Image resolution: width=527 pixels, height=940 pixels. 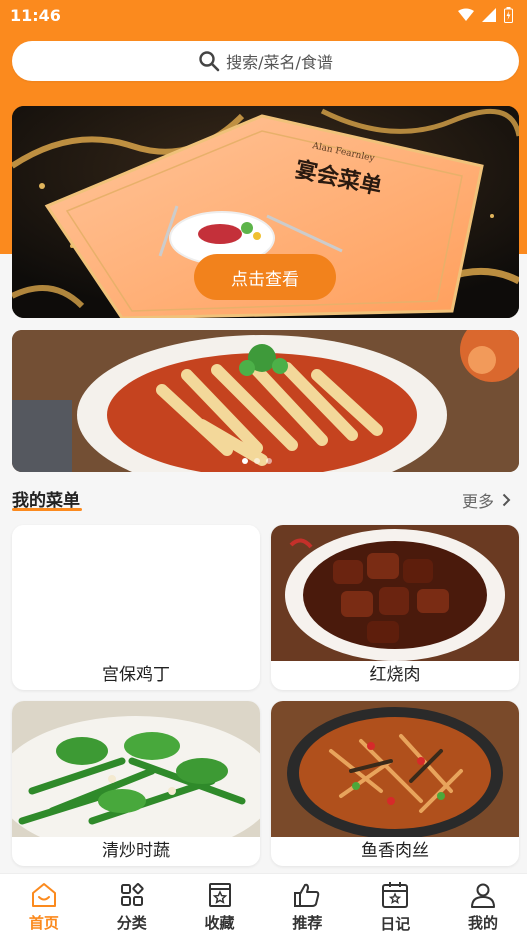 I want to click on battery-icon, so click(x=508, y=15).